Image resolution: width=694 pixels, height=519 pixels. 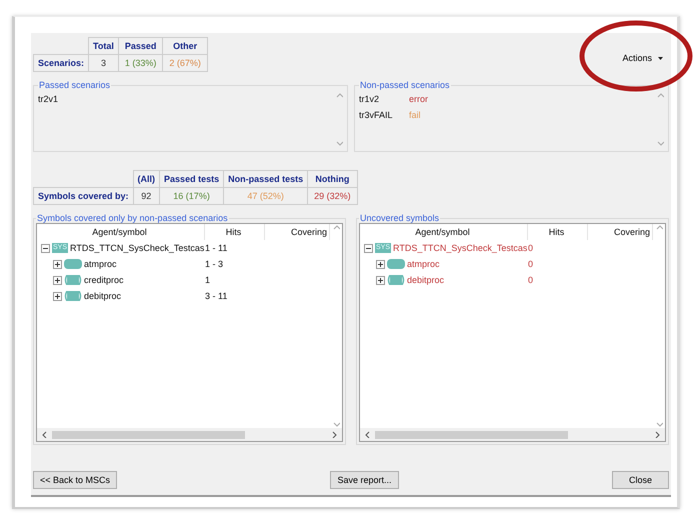 I want to click on tree-item: creditproc, so click(x=104, y=280).